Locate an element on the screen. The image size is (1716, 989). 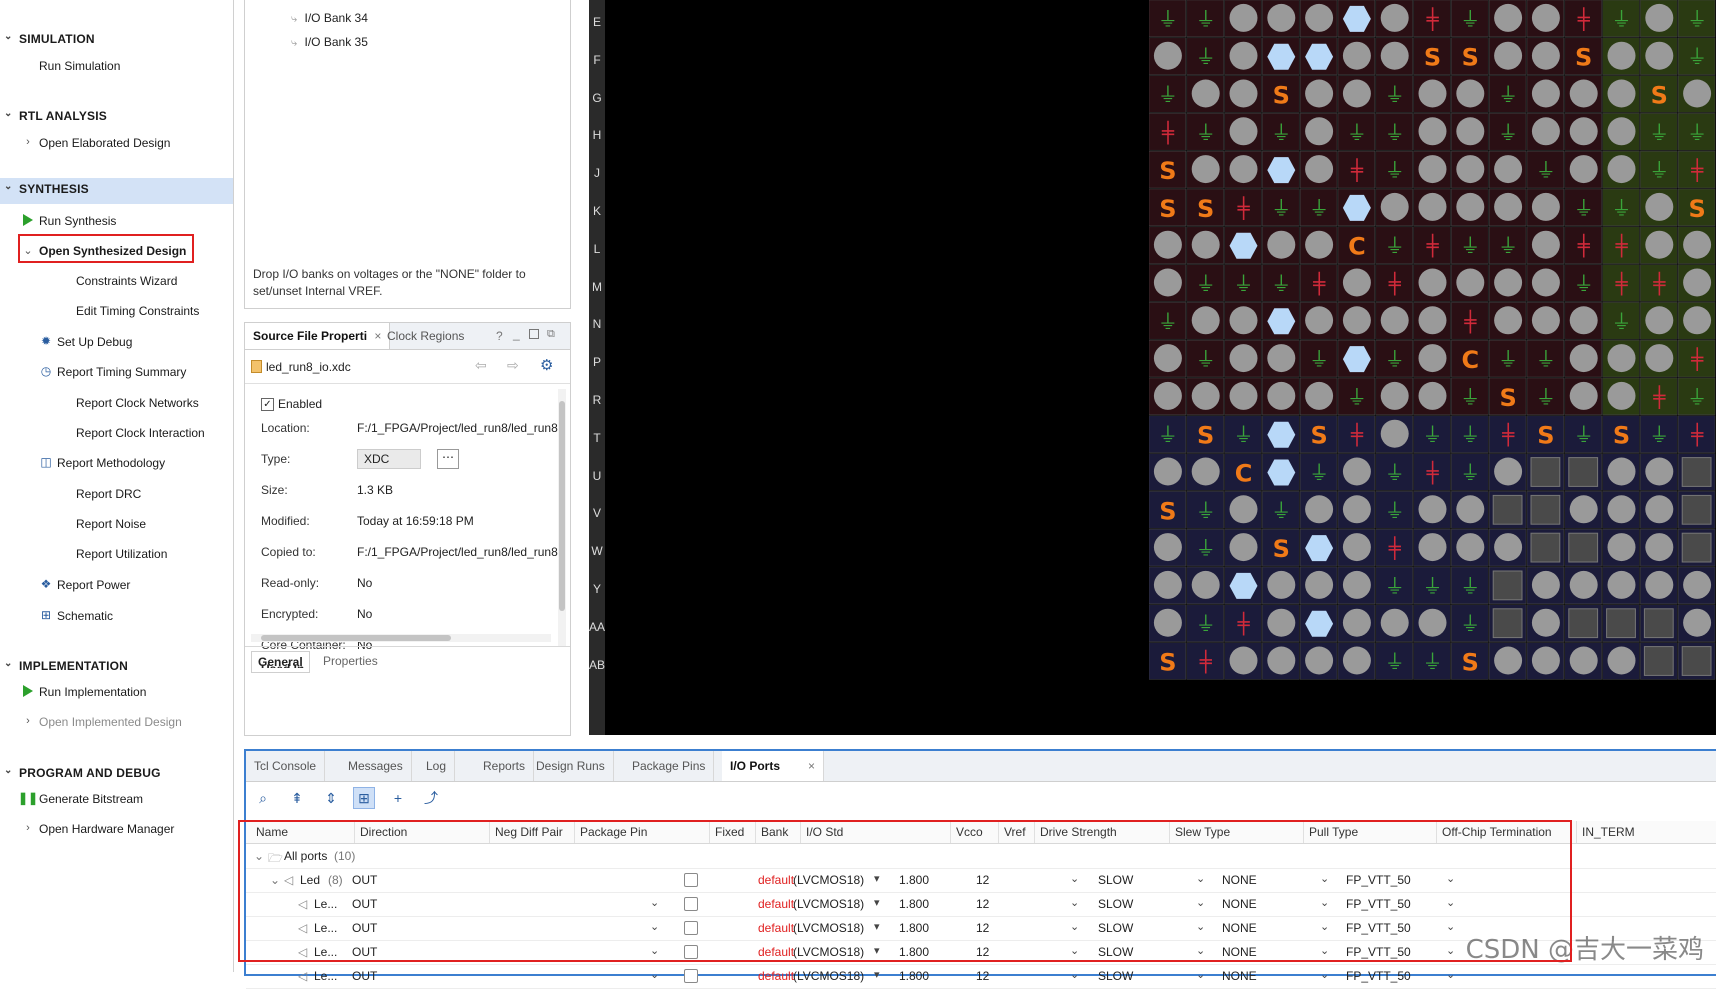
forward-arrow-icon: ⇨ is located at coordinates (513, 365).